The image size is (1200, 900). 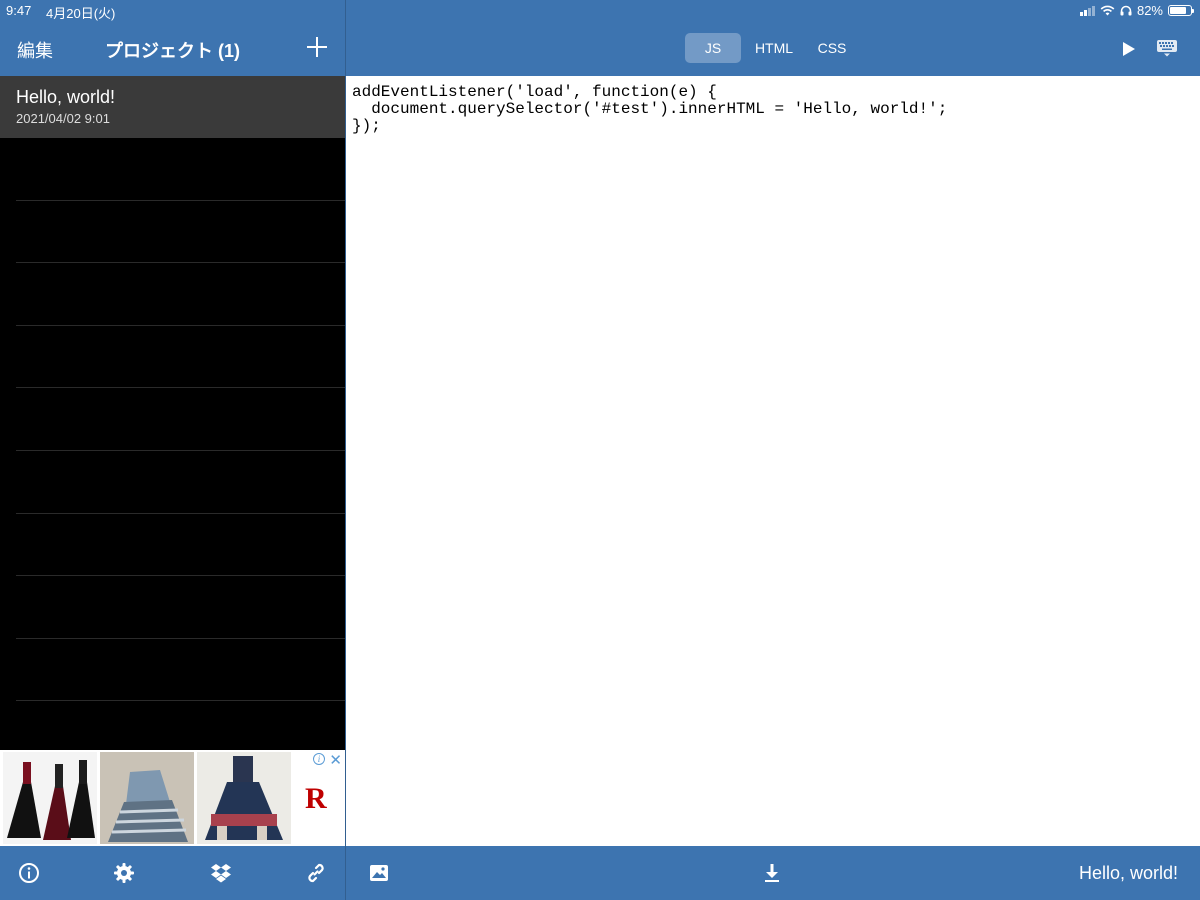 What do you see at coordinates (147, 798) in the screenshot?
I see `ad-image-knit-skirt` at bounding box center [147, 798].